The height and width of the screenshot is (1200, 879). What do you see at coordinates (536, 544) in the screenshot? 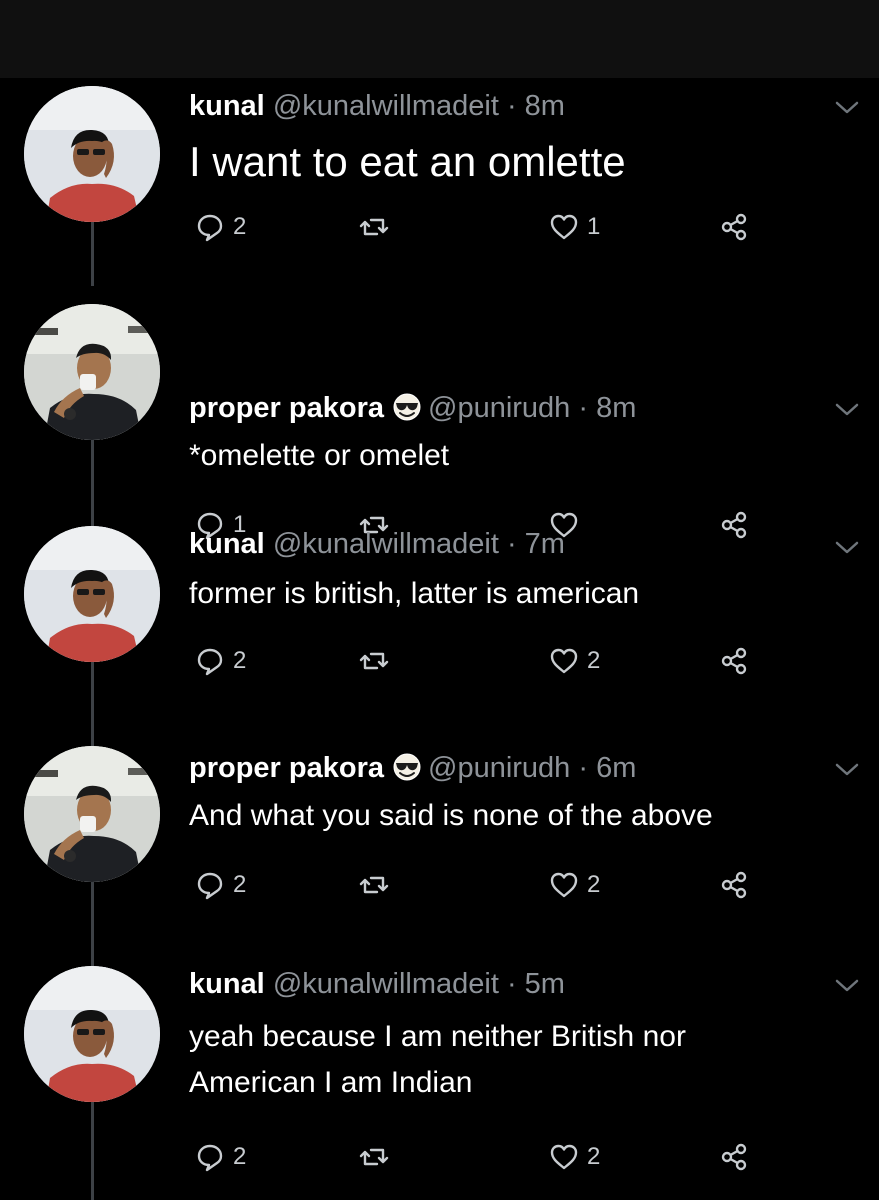
I see `timestamp: · 7m` at bounding box center [536, 544].